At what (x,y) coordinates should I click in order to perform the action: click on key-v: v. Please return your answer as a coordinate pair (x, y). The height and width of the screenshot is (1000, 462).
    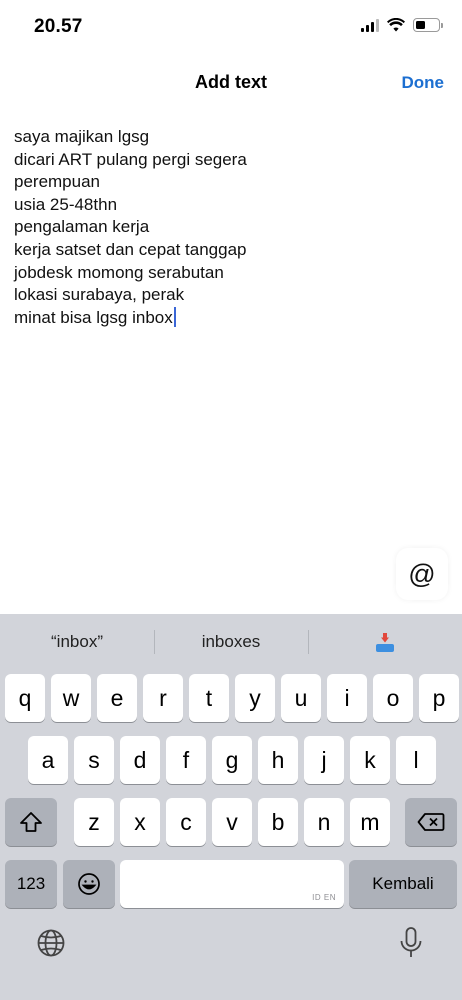
    Looking at the image, I should click on (232, 822).